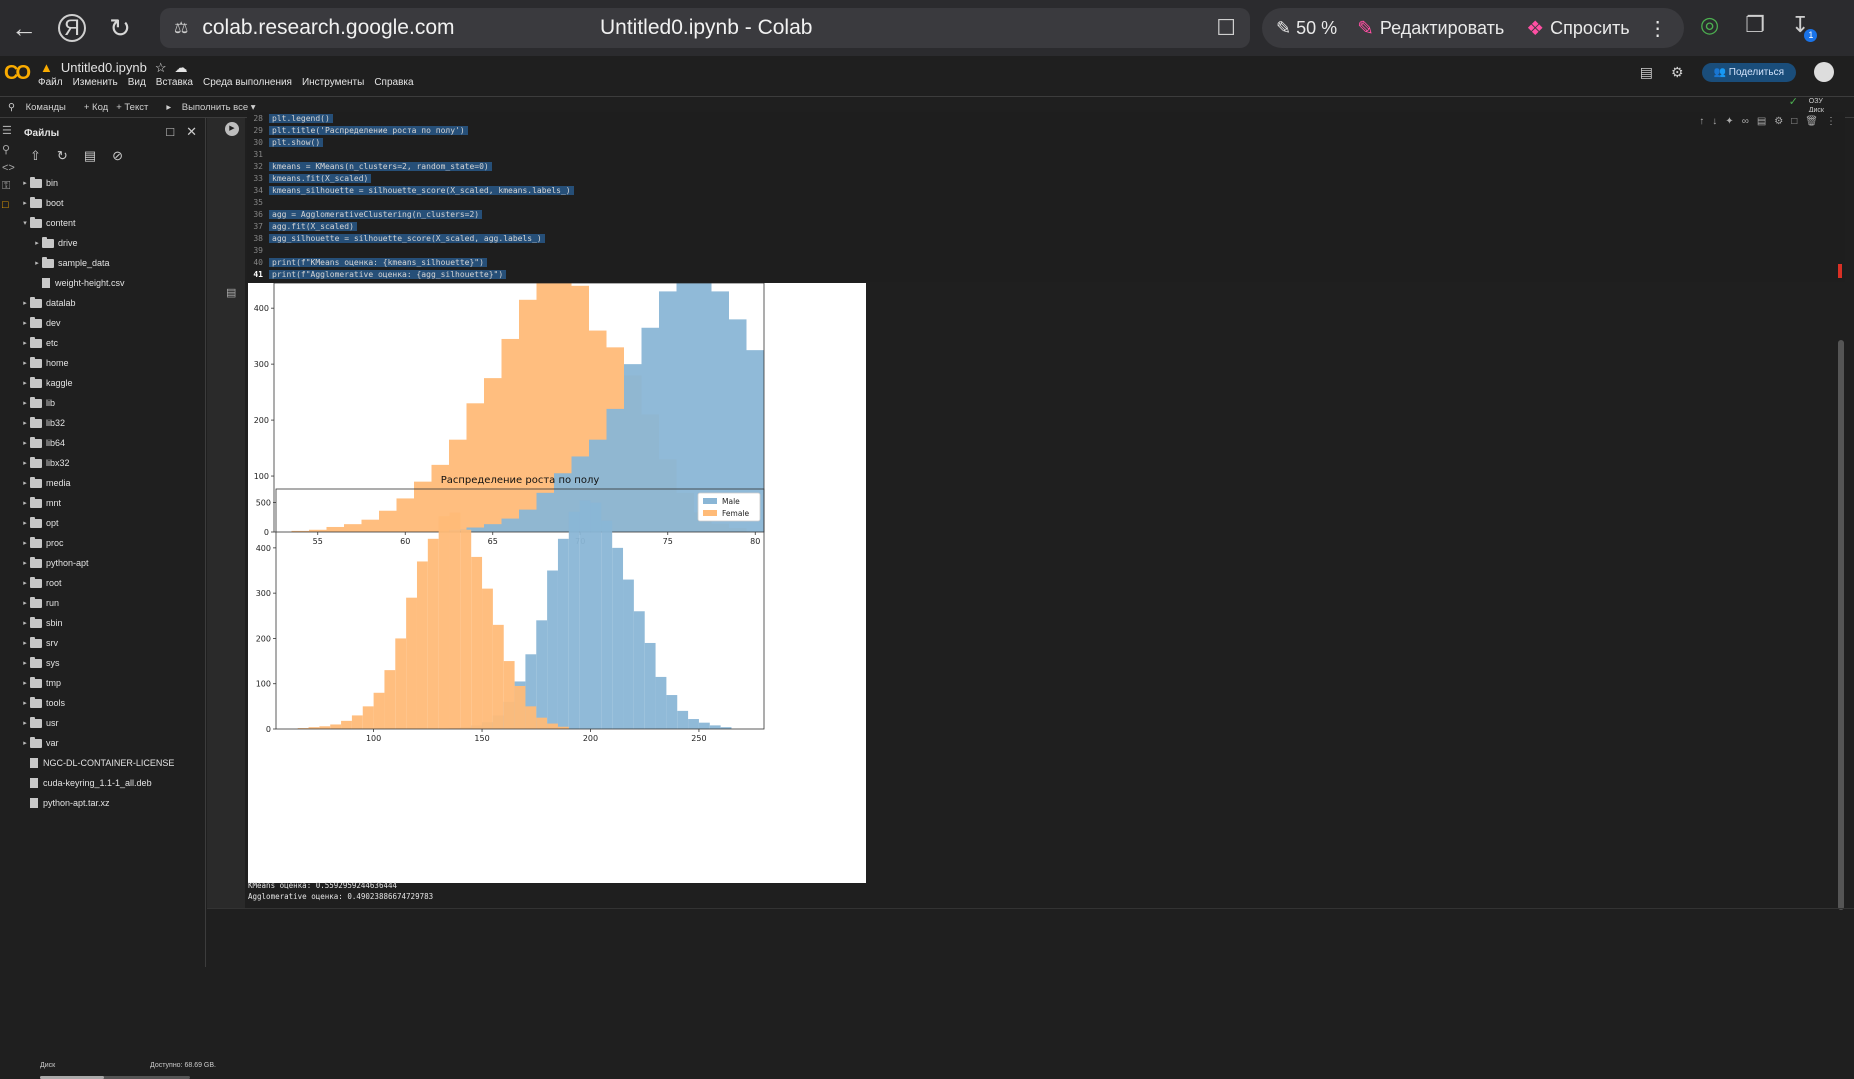 This screenshot has height=1079, width=1854. What do you see at coordinates (111, 423) in the screenshot?
I see `folder-item: ▸ lib32` at bounding box center [111, 423].